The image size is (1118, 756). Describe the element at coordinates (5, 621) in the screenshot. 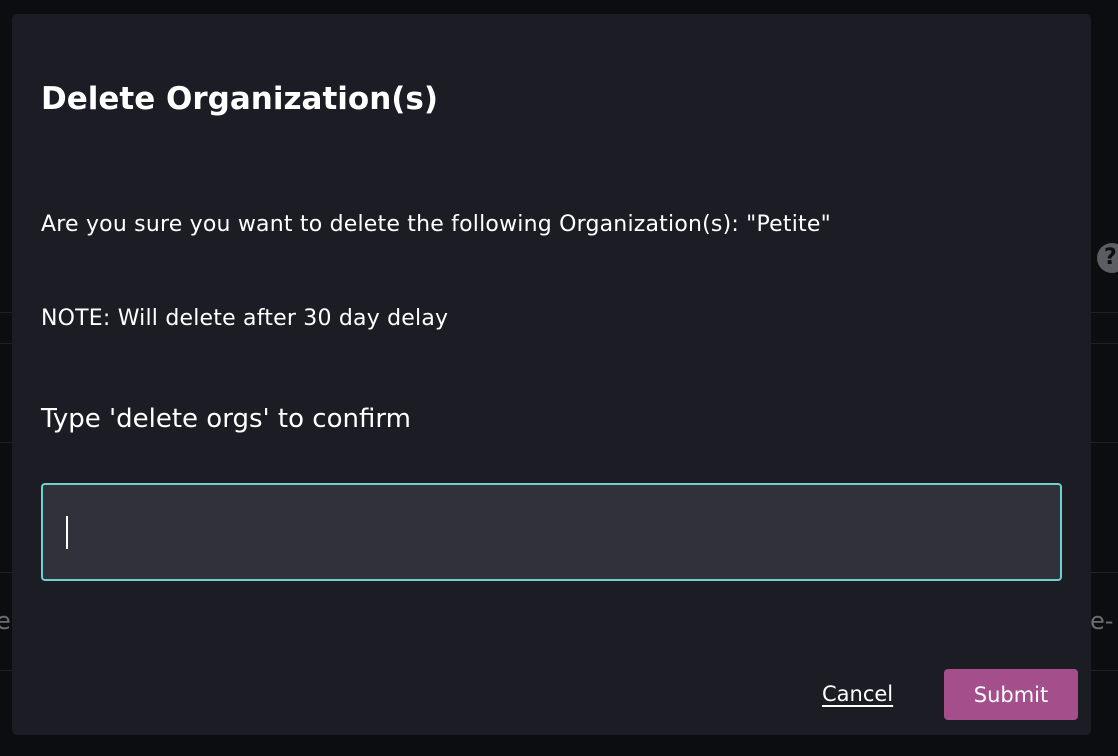

I see `background-text-fragment: e` at that location.